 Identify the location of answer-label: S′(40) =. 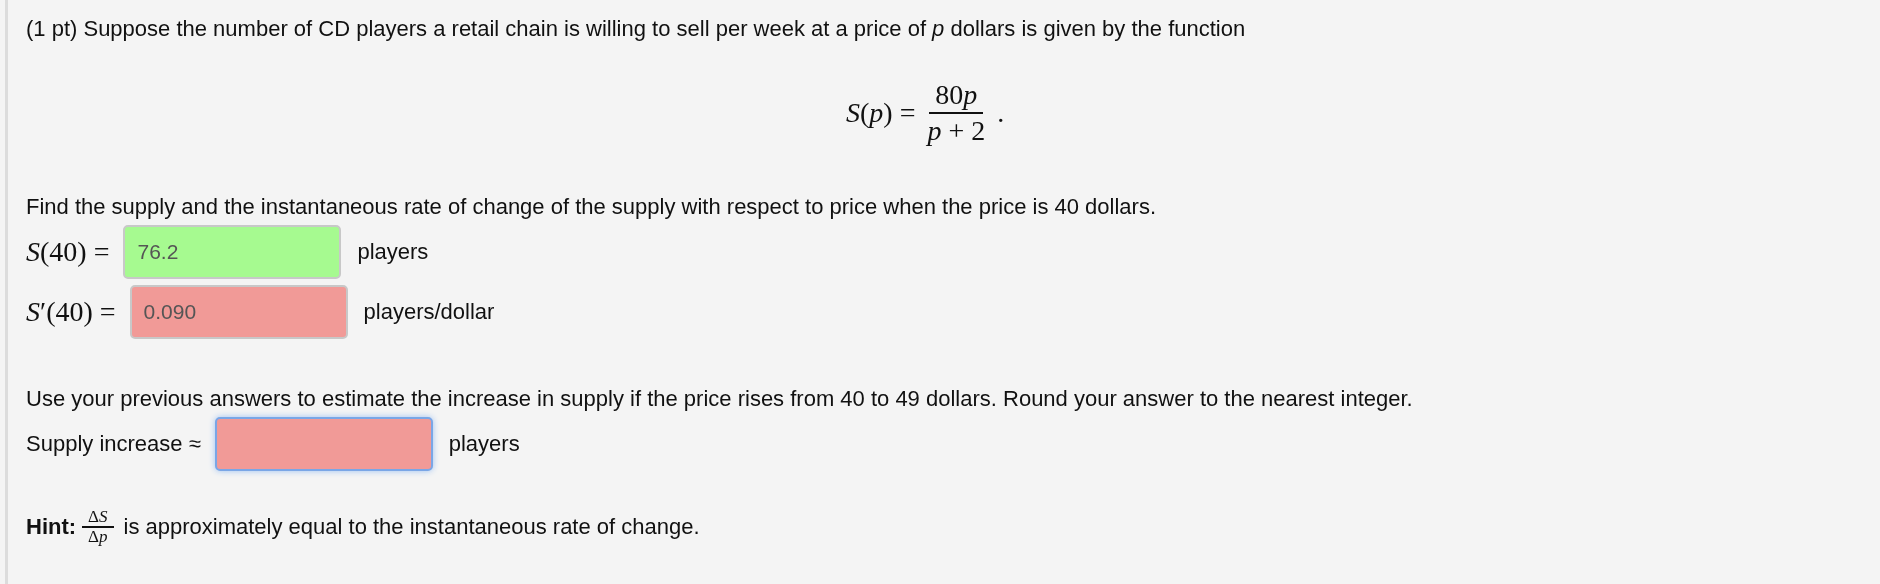
(71, 312).